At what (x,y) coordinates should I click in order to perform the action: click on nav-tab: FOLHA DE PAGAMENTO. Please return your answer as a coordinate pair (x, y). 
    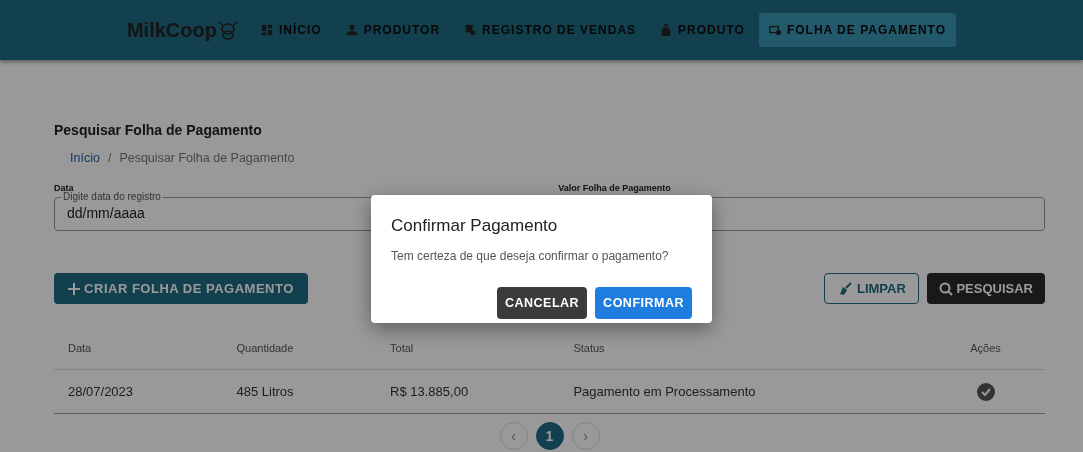
    Looking at the image, I should click on (857, 30).